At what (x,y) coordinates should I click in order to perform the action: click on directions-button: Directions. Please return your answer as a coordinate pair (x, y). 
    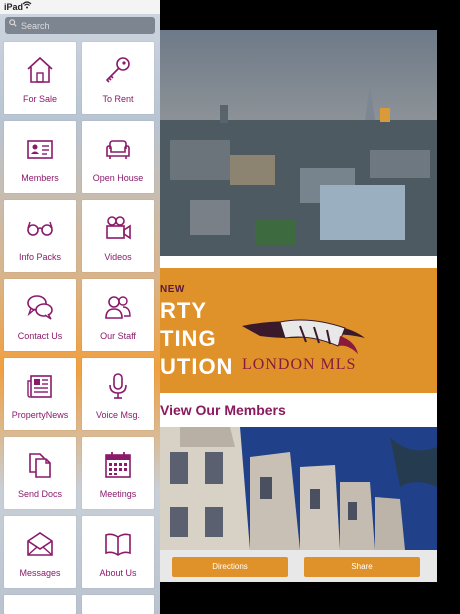
    Looking at the image, I should click on (230, 567).